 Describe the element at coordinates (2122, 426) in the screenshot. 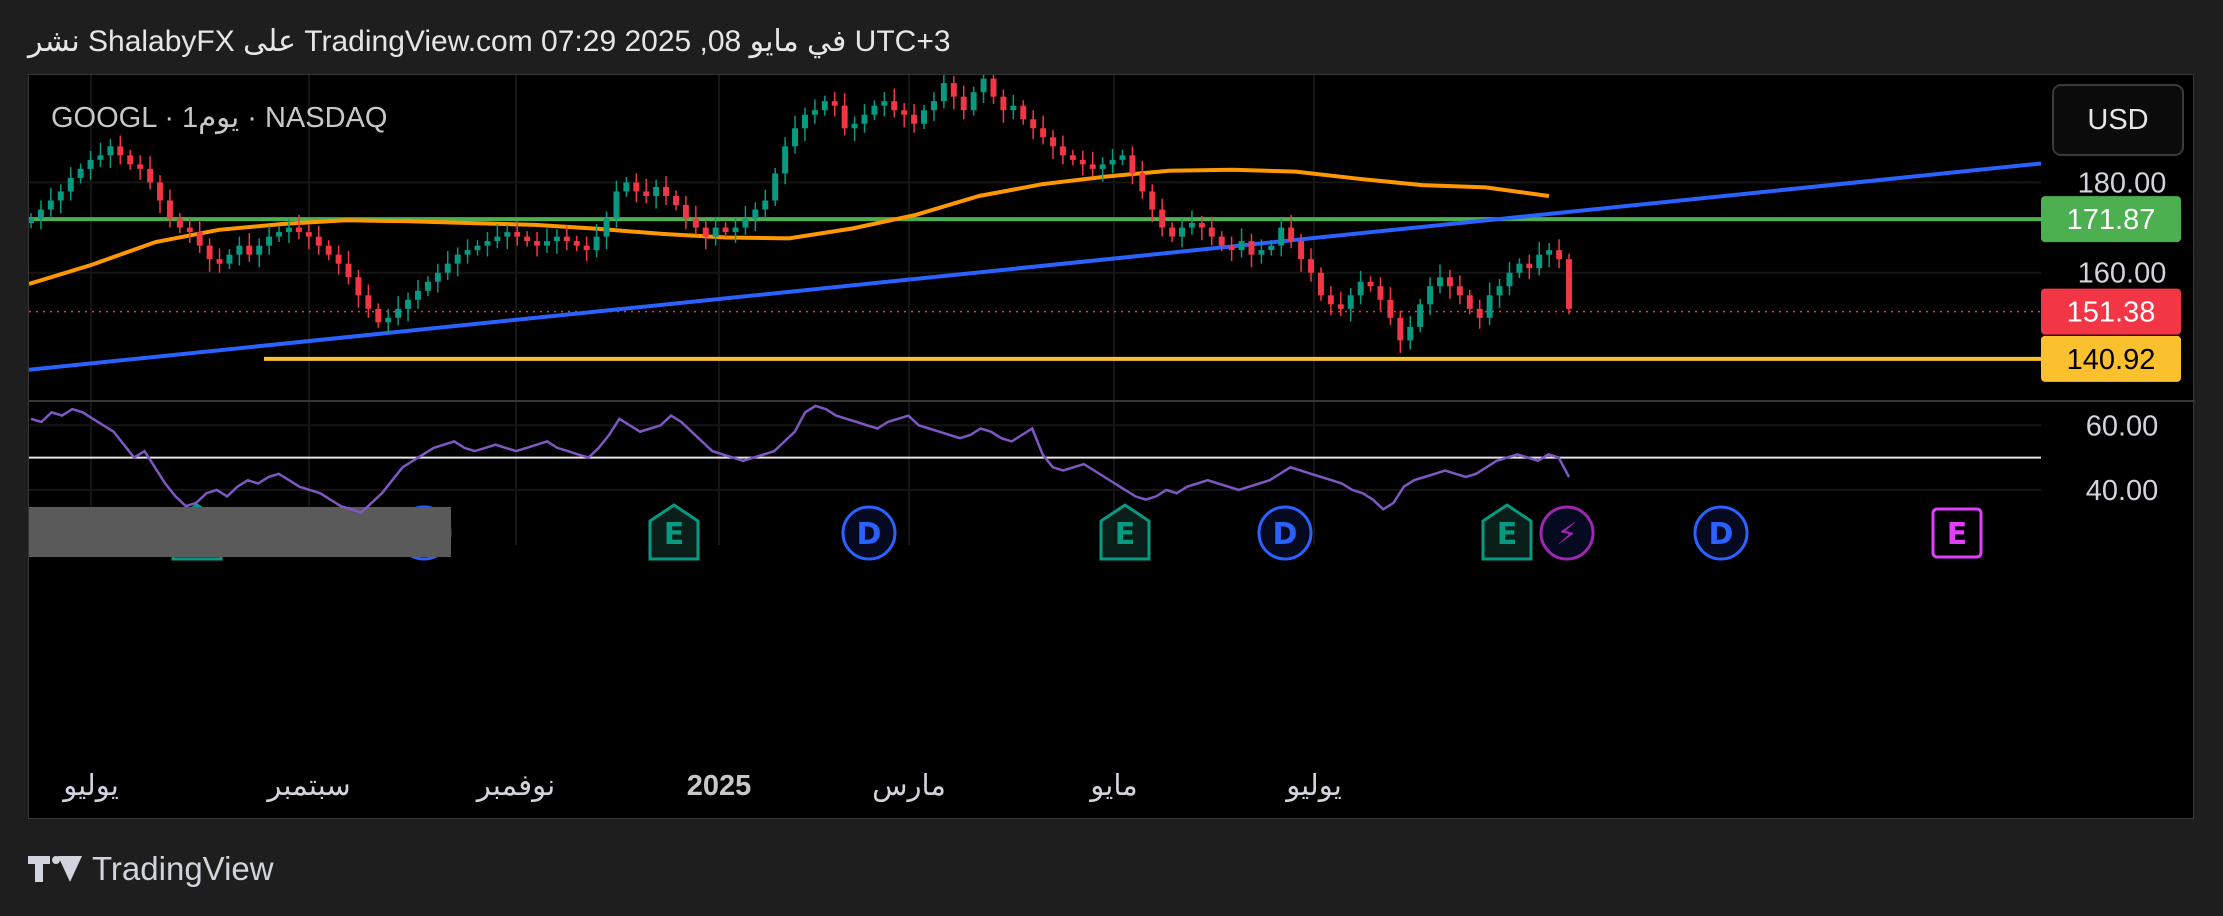

I see `rsi-tick-label: 60.00` at that location.